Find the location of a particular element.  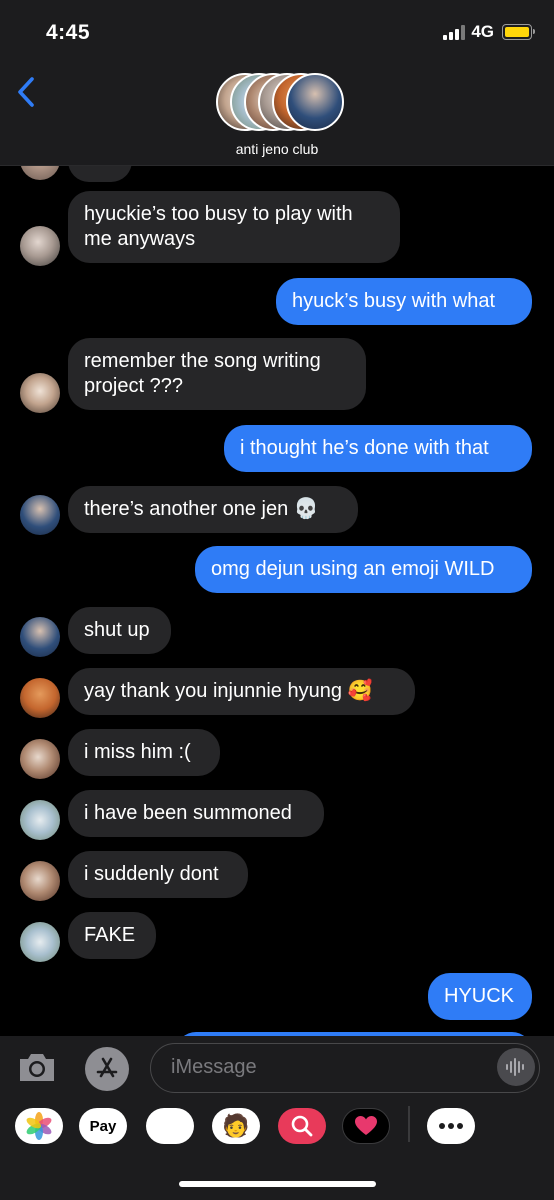

imessage-field is located at coordinates (345, 1068).